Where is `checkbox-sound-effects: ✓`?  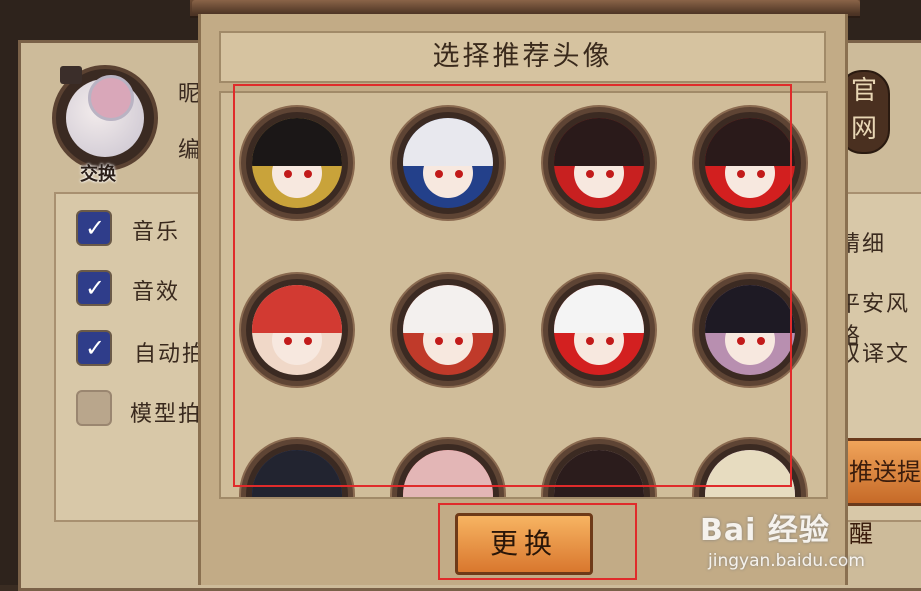
checkbox-sound-effects: ✓ is located at coordinates (94, 288).